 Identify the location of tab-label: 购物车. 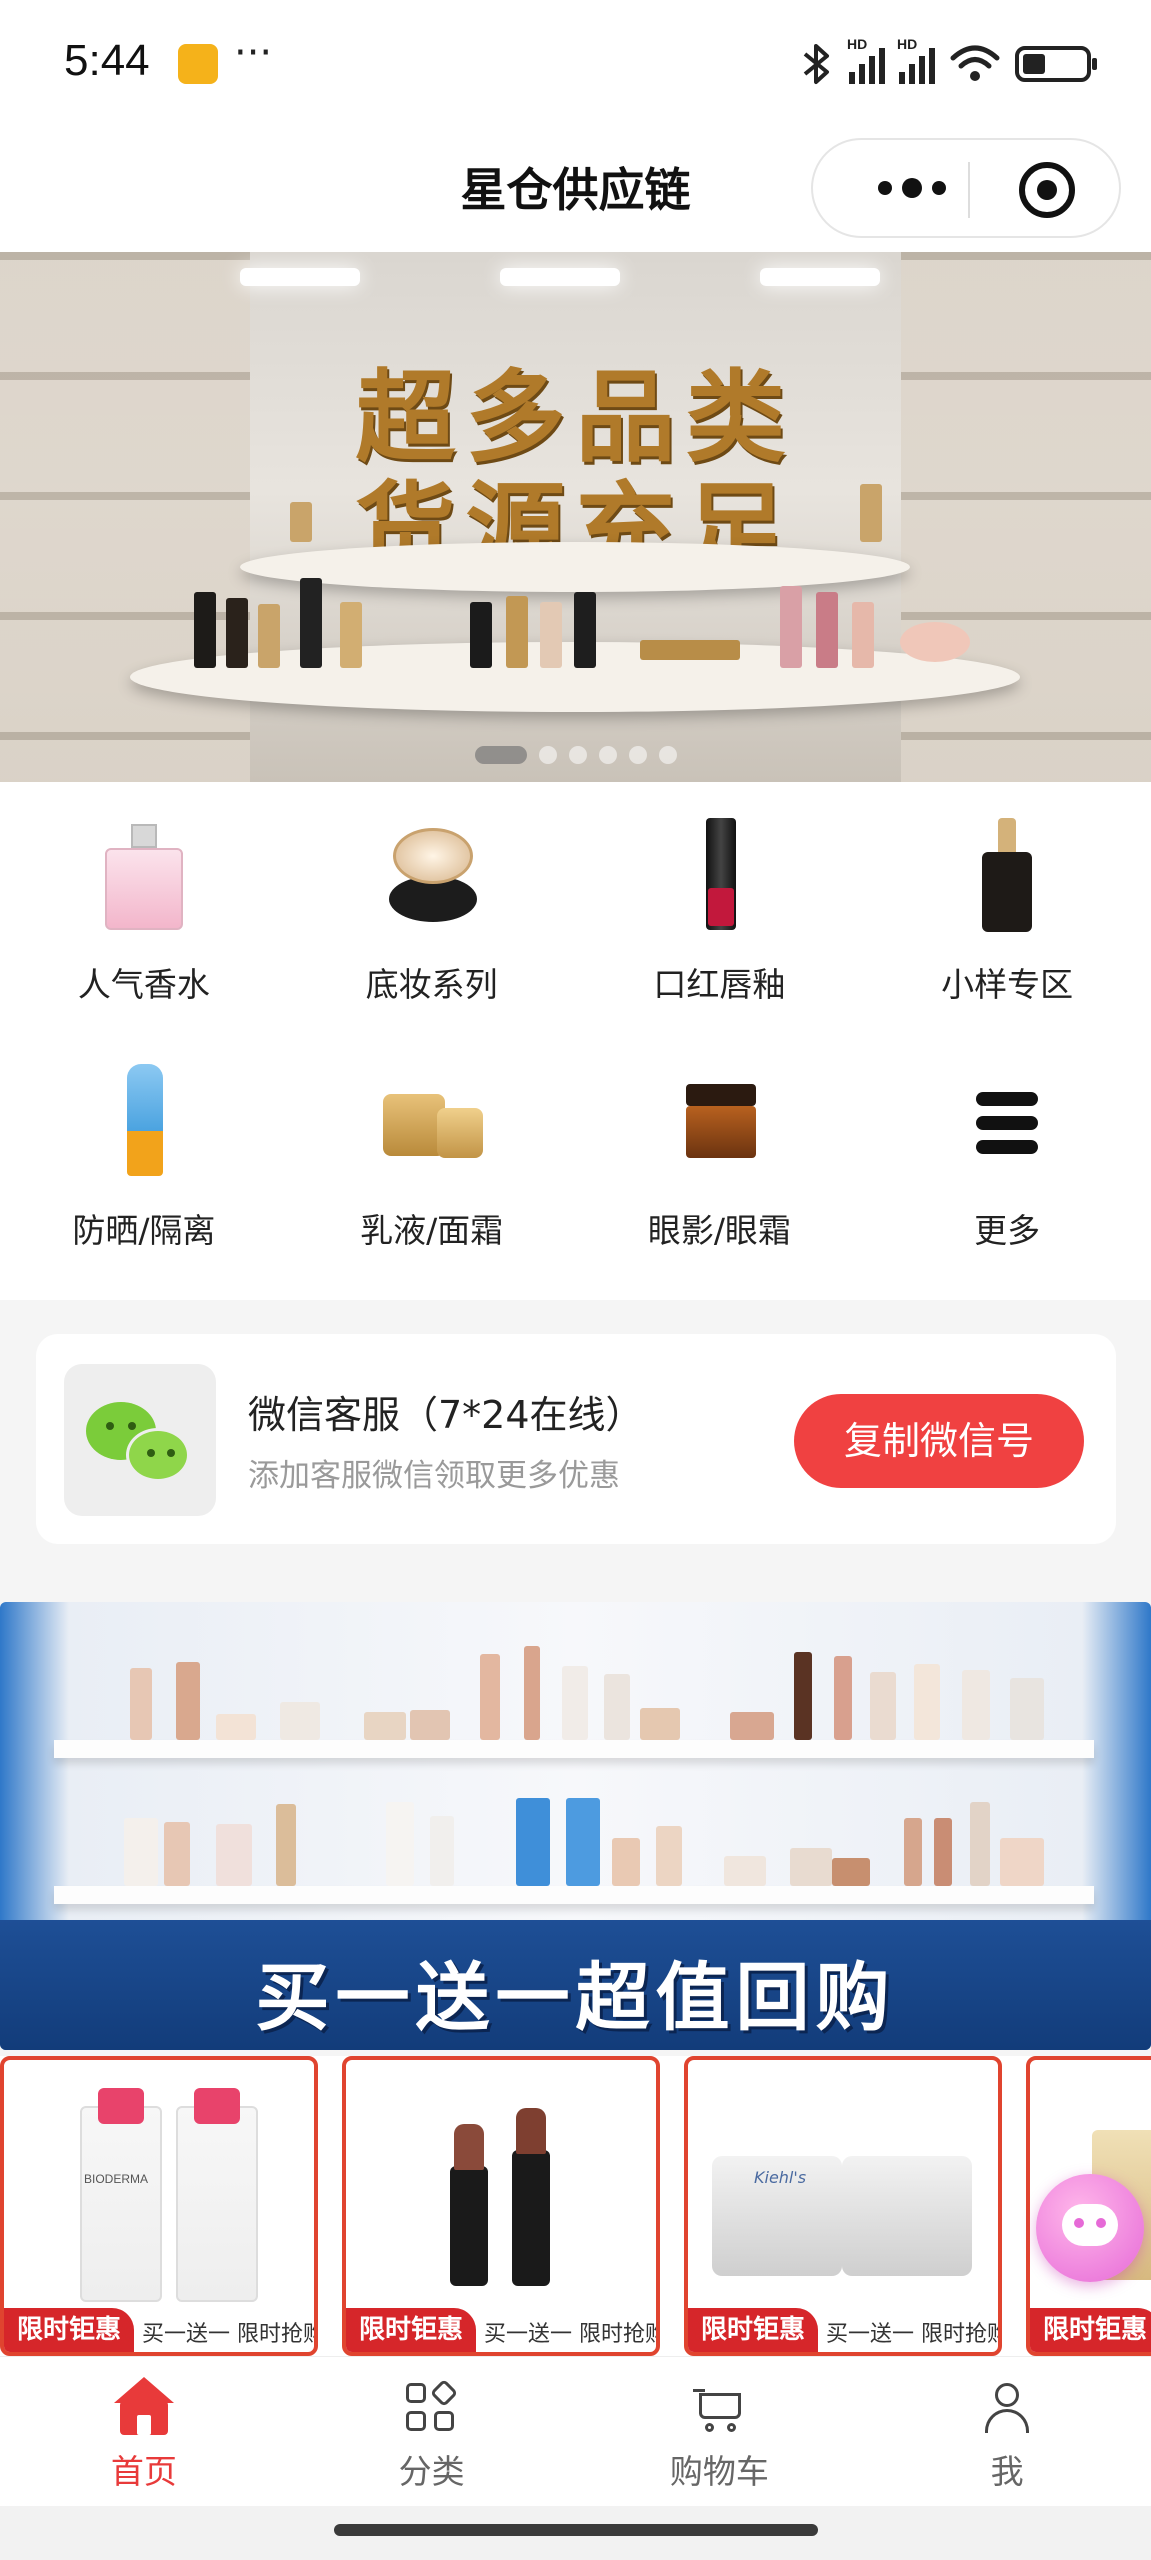
(719, 2471).